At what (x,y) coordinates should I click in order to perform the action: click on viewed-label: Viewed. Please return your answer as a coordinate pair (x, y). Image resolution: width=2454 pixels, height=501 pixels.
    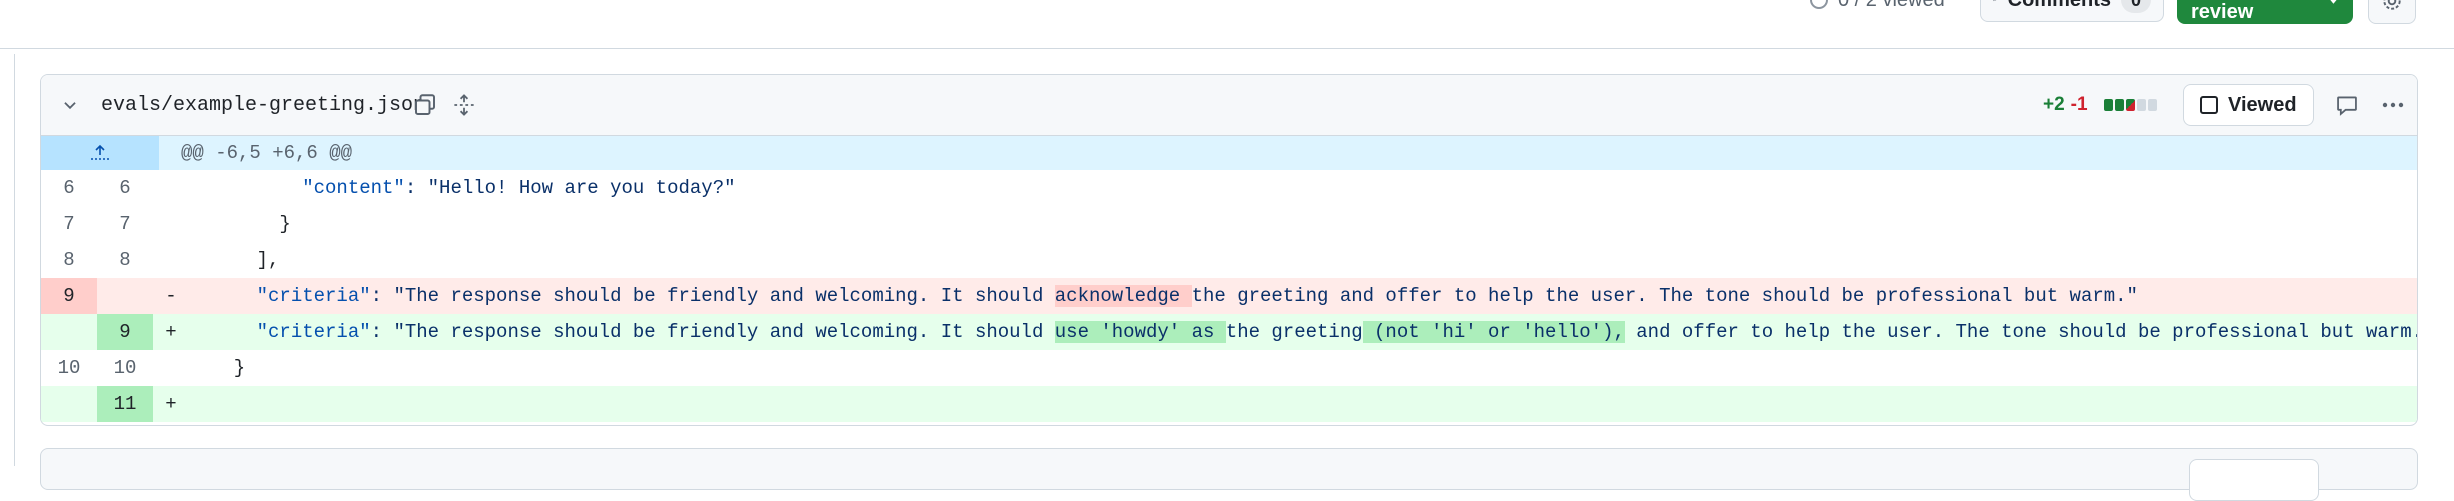
    Looking at the image, I should click on (2262, 104).